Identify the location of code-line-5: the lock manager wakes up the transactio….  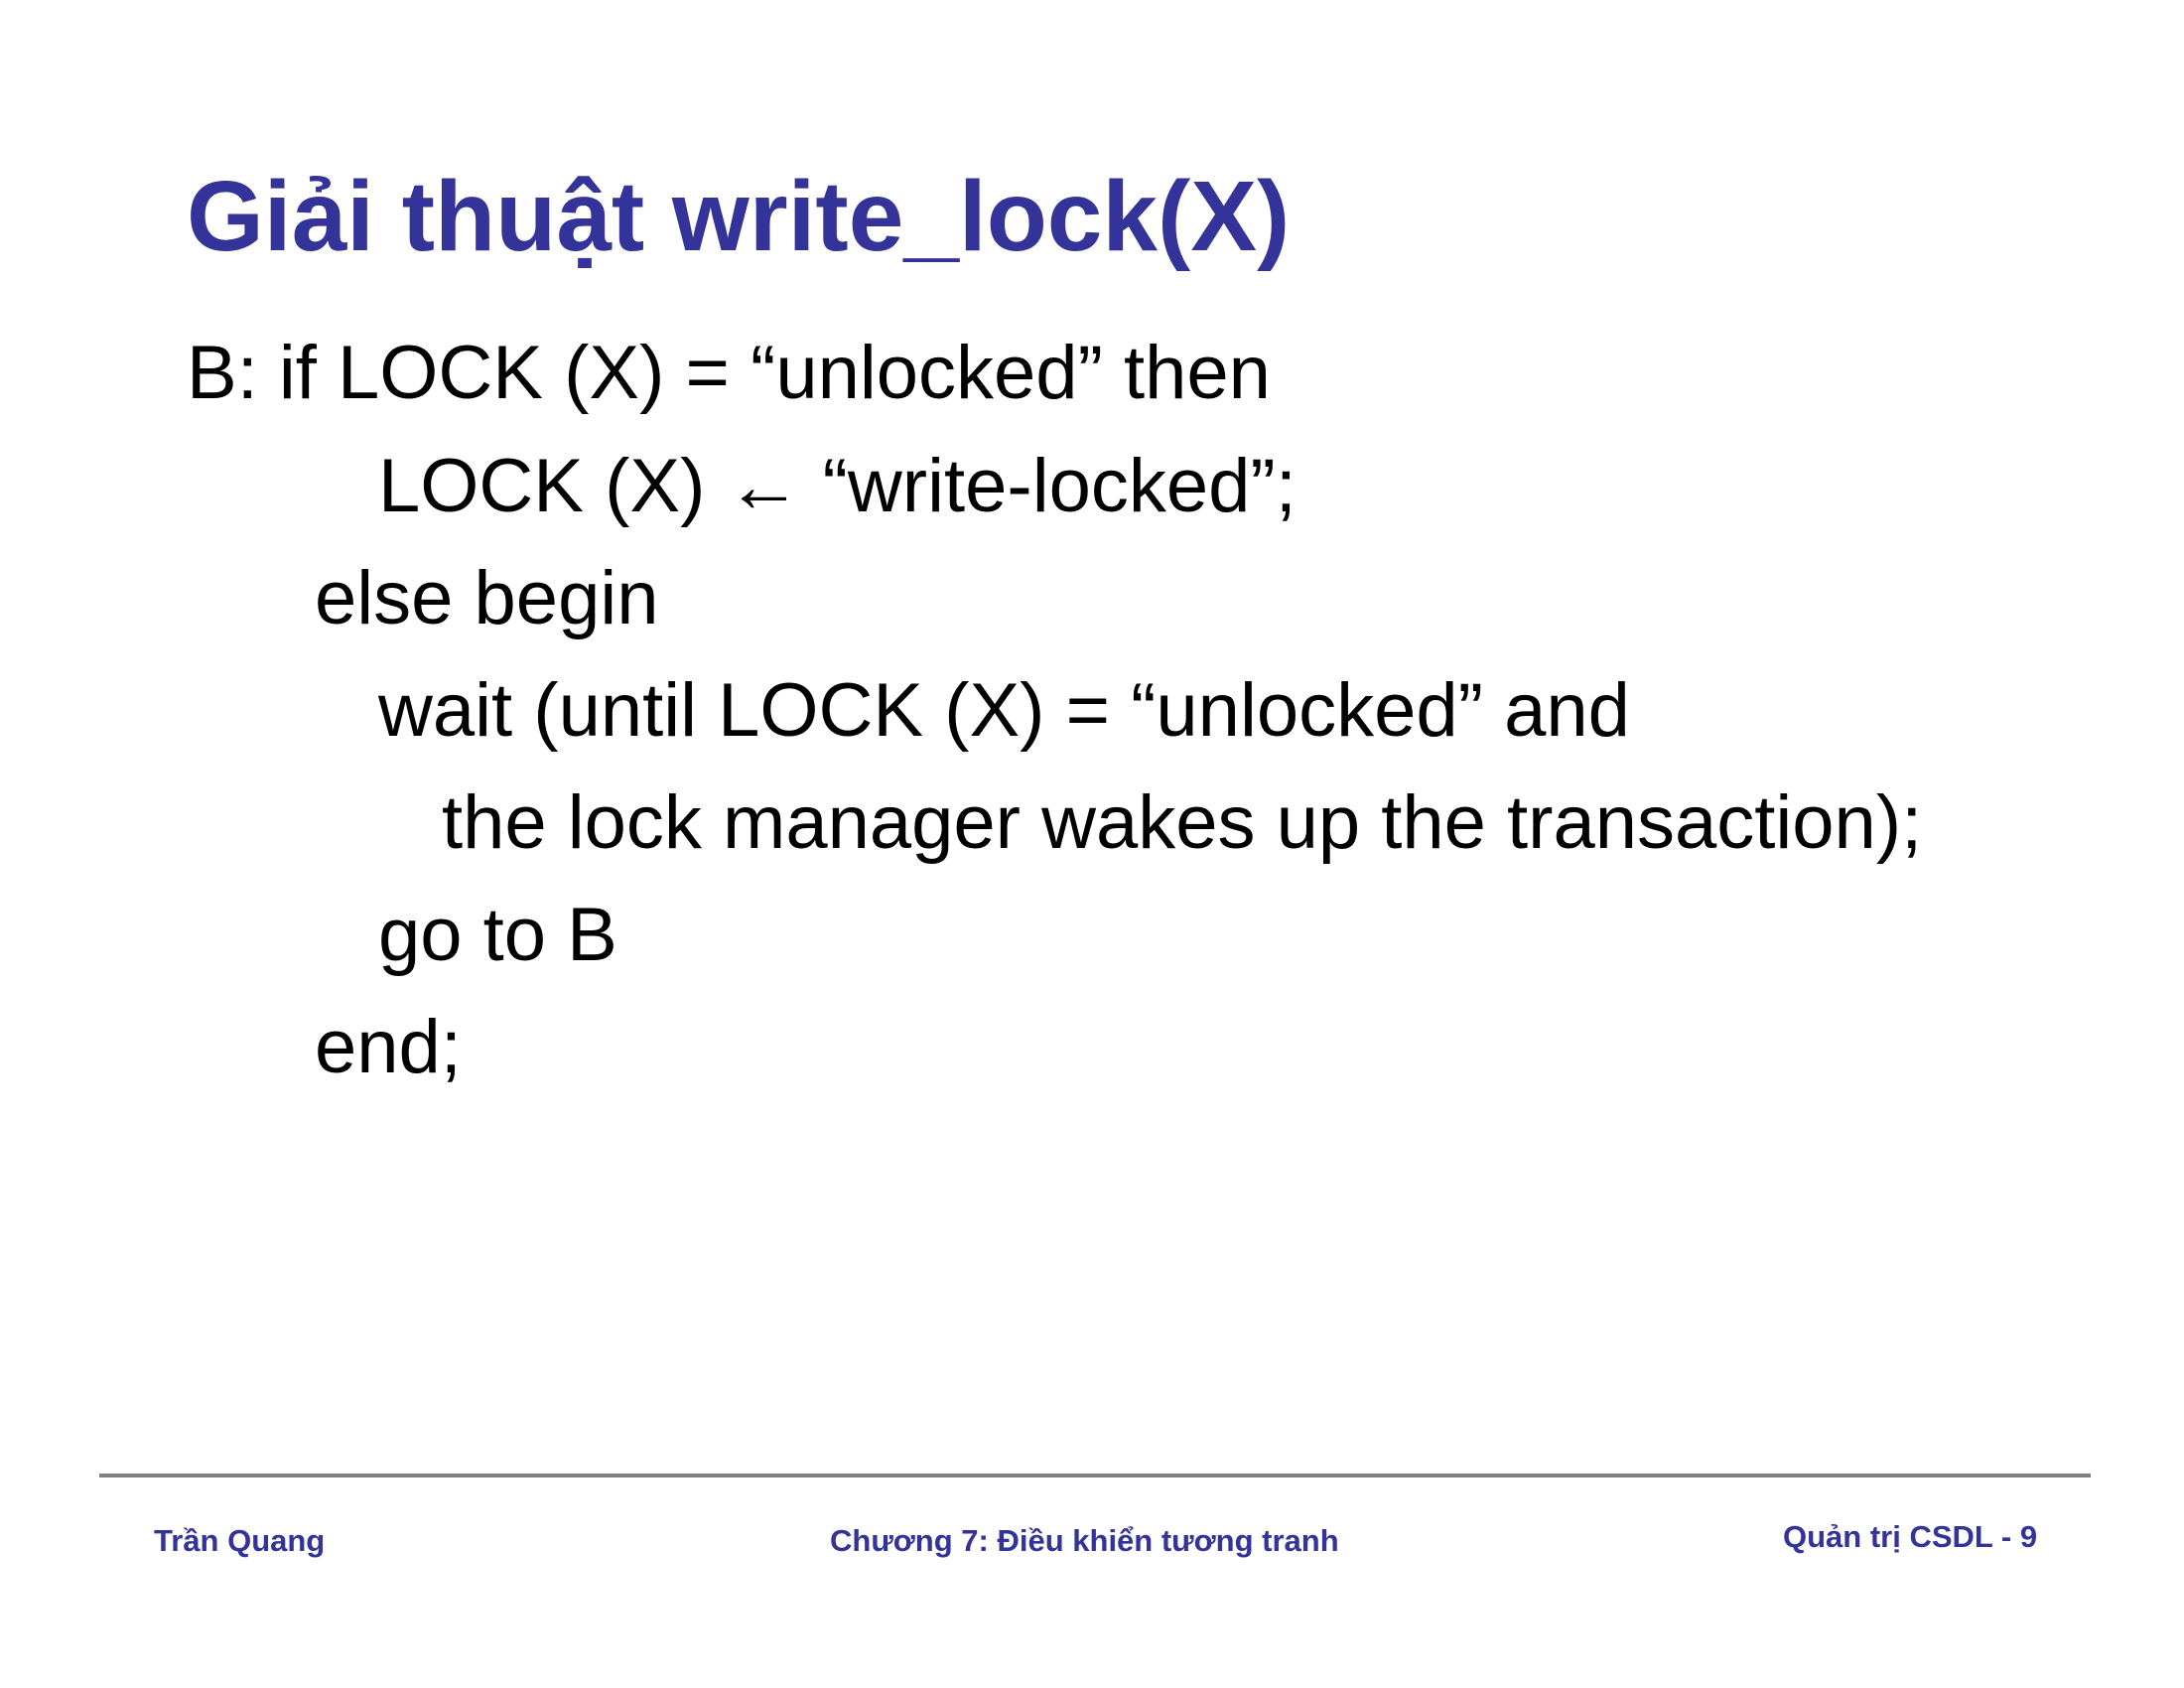
(1182, 822).